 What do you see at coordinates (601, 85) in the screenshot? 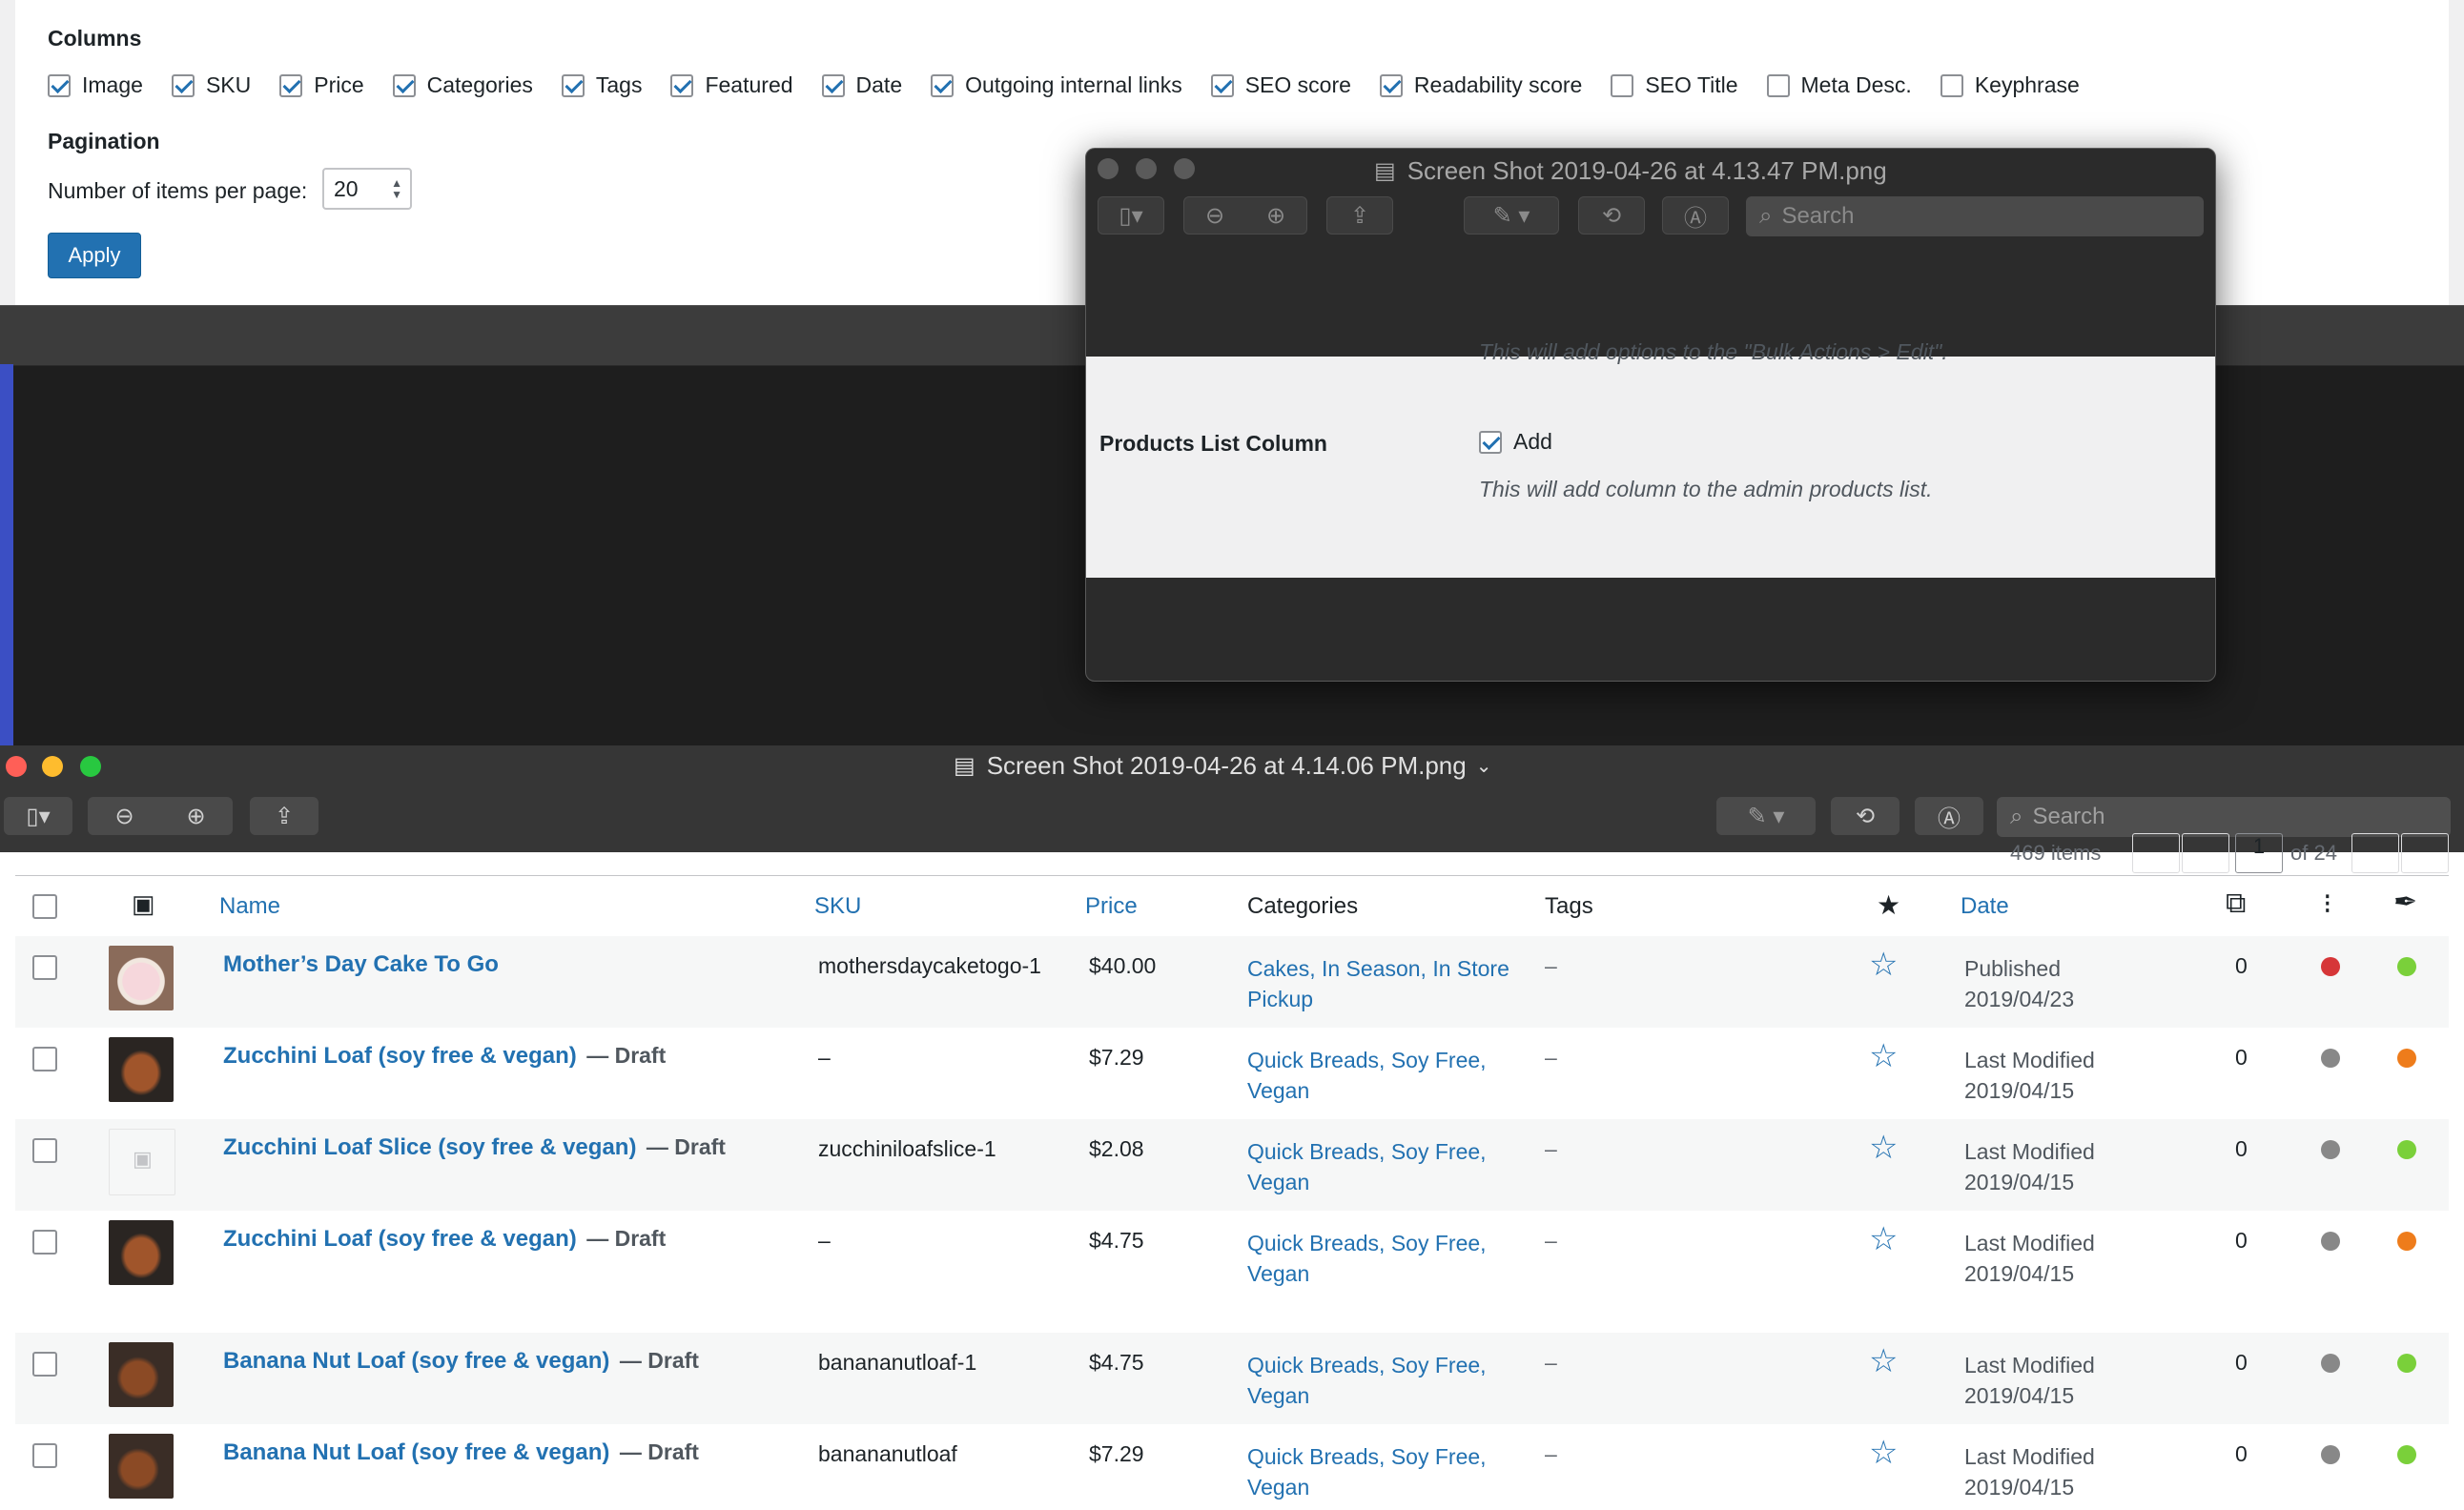
I see `column-toggle-tags: Tags` at bounding box center [601, 85].